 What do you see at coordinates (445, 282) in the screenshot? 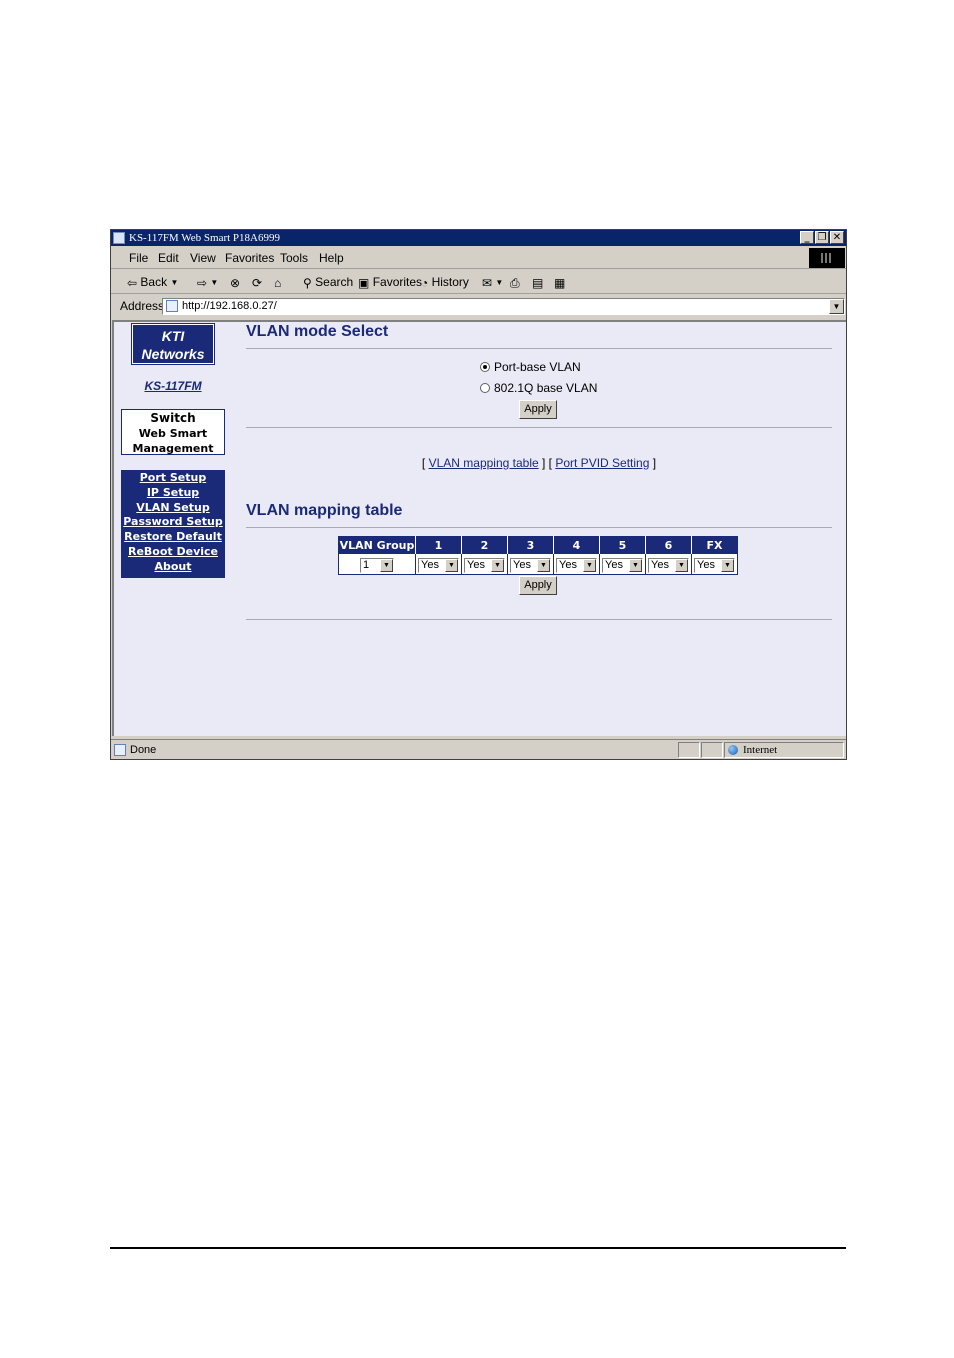
I see `history-button: ◔ History` at bounding box center [445, 282].